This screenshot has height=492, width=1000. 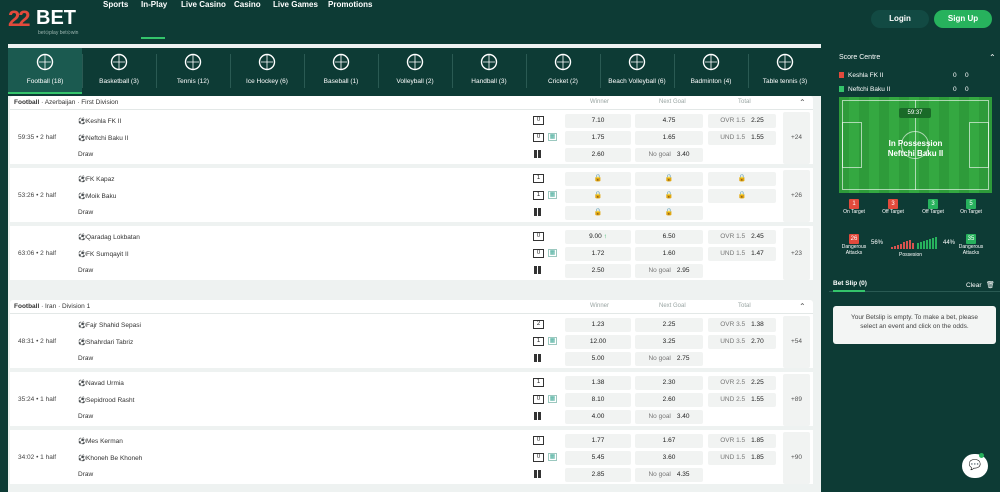 I want to click on odds-winner-away: 8.10, so click(x=598, y=400).